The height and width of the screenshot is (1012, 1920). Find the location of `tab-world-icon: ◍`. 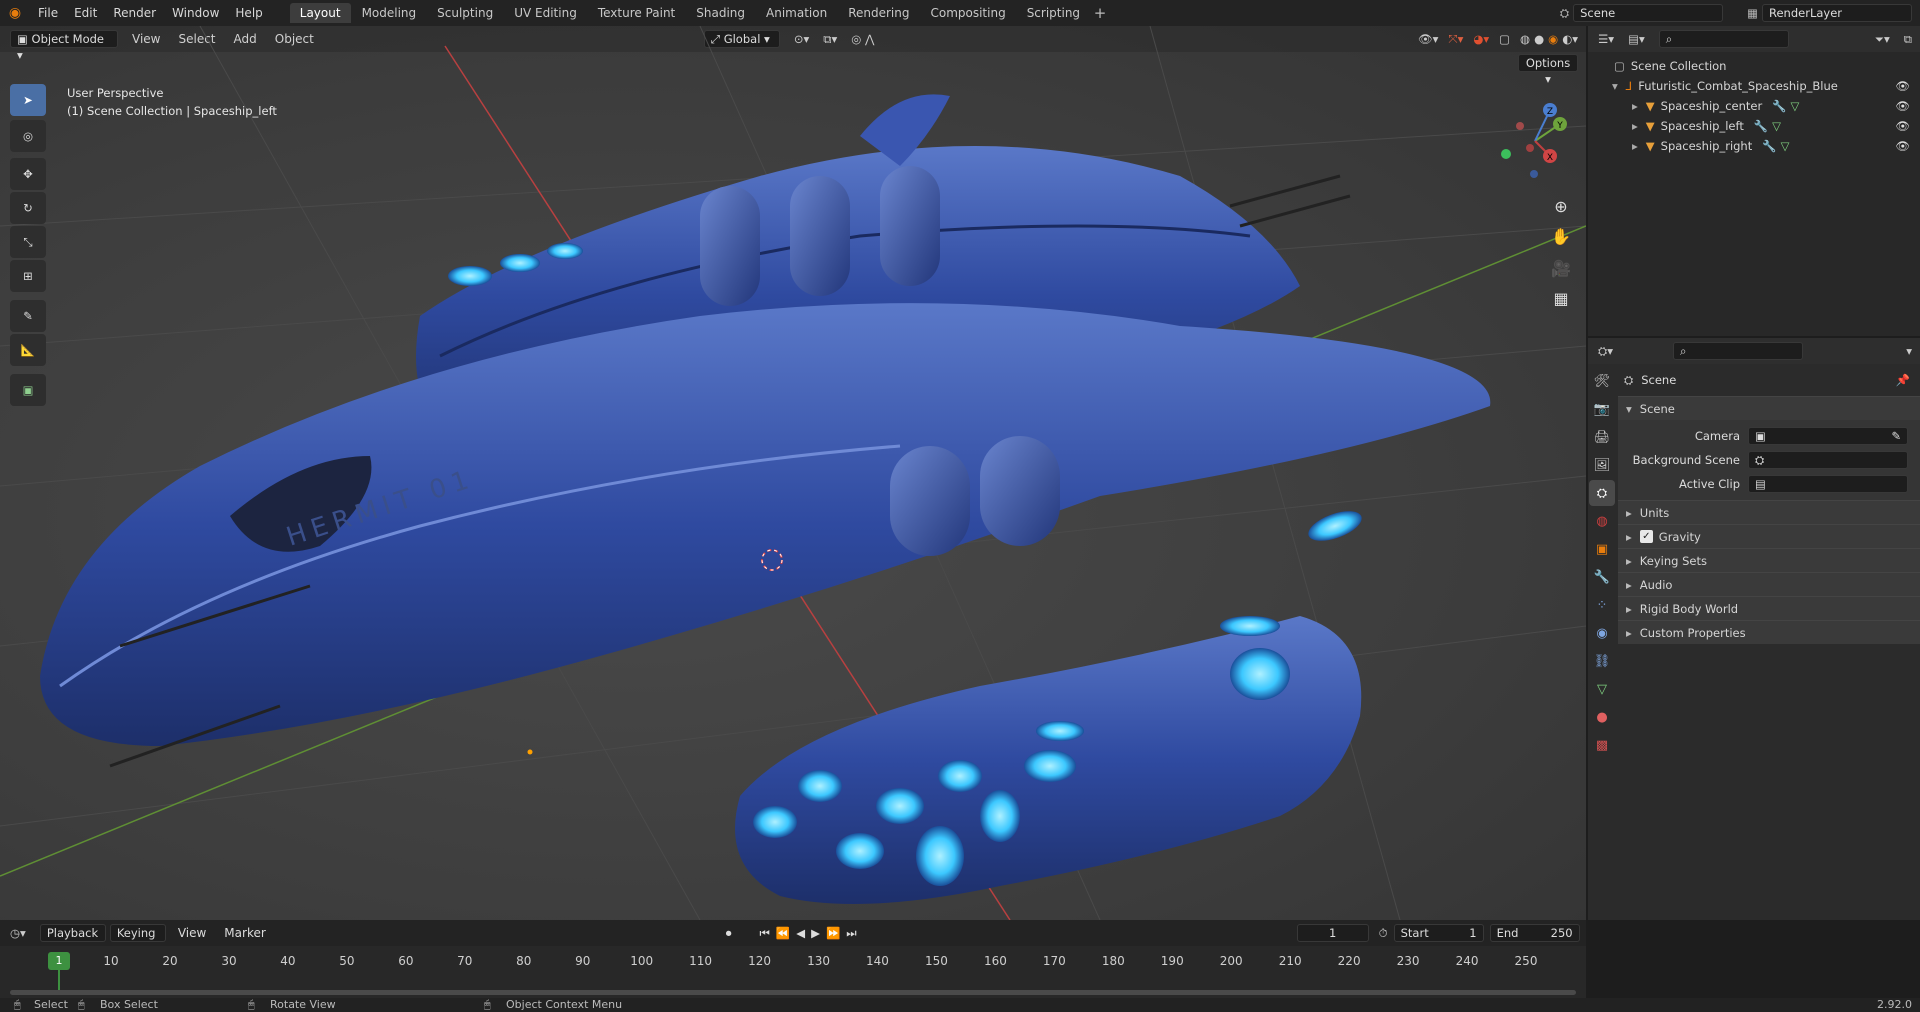

tab-world-icon: ◍ is located at coordinates (1602, 521).